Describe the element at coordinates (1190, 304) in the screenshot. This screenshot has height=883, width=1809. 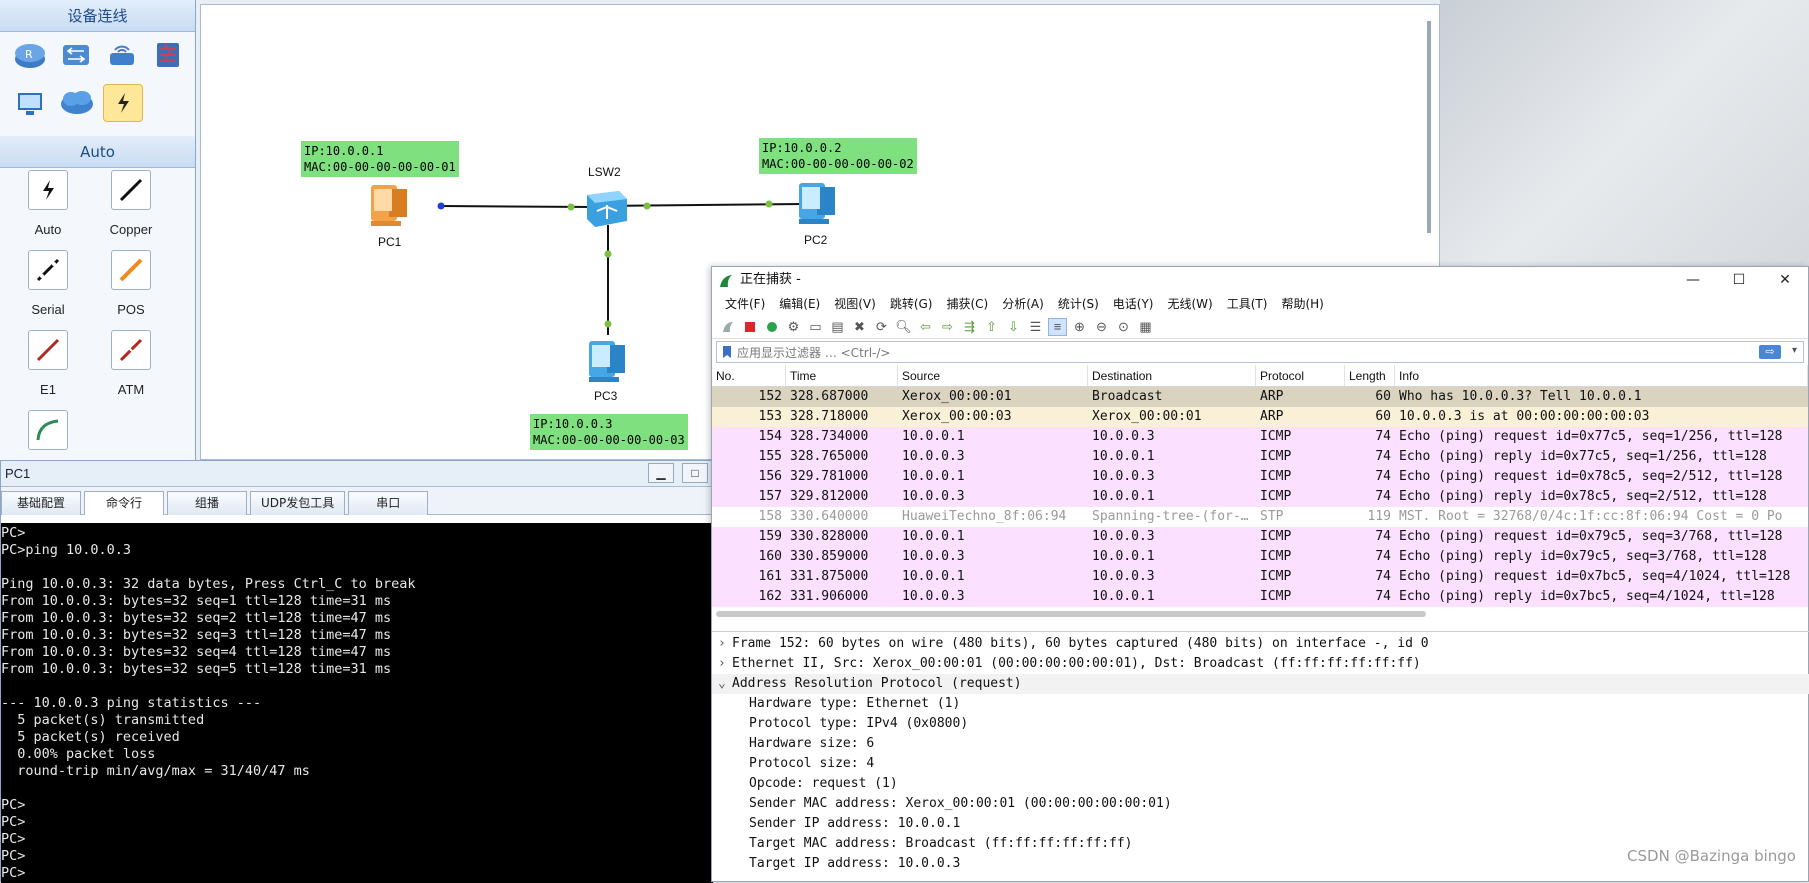
I see `menu-wireless: 无线(W)` at that location.